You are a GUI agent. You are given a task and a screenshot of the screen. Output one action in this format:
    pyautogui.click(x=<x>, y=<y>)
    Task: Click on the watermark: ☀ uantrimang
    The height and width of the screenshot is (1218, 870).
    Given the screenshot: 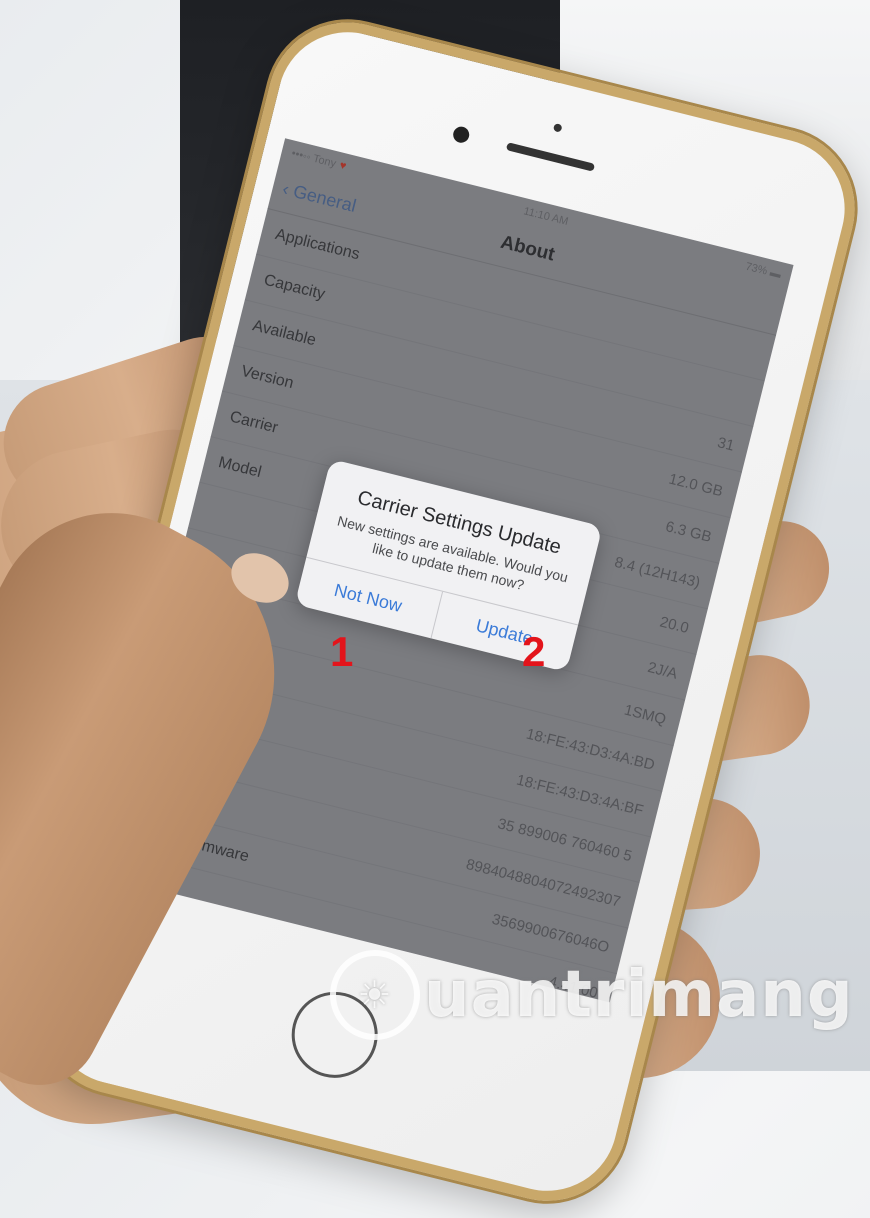 What is the action you would take?
    pyautogui.click(x=592, y=995)
    